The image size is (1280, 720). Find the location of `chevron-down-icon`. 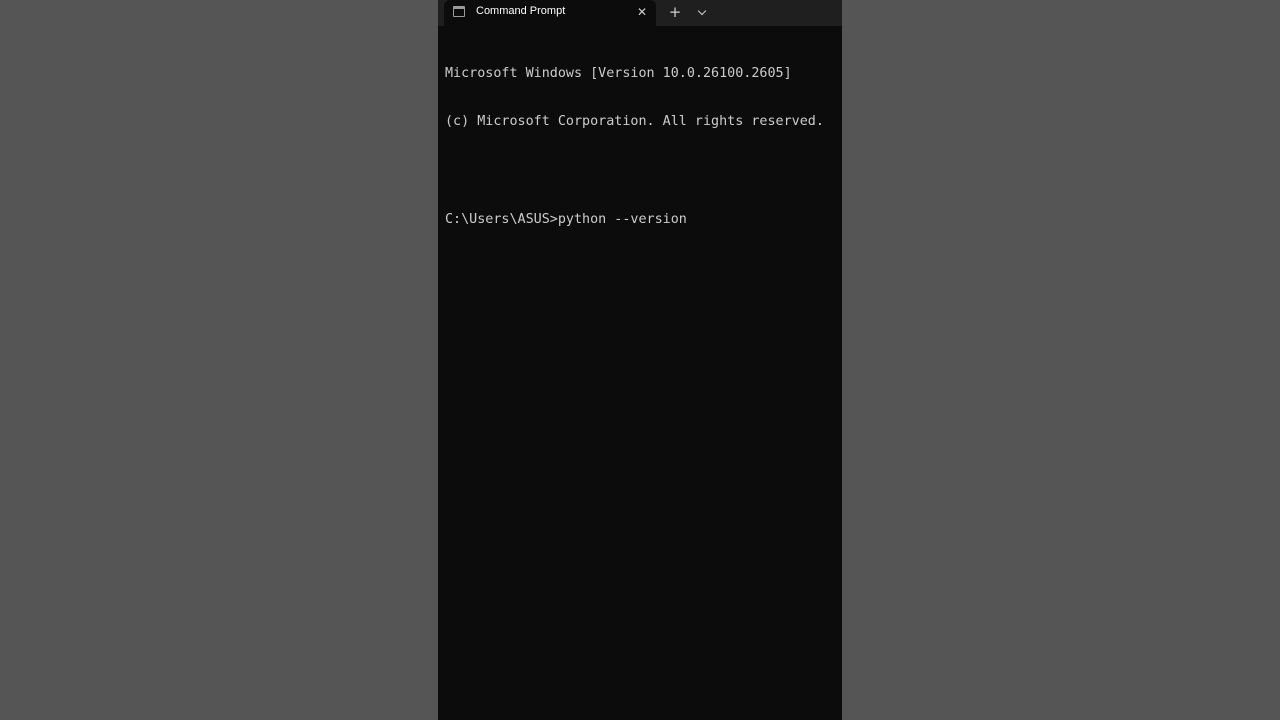

chevron-down-icon is located at coordinates (702, 13).